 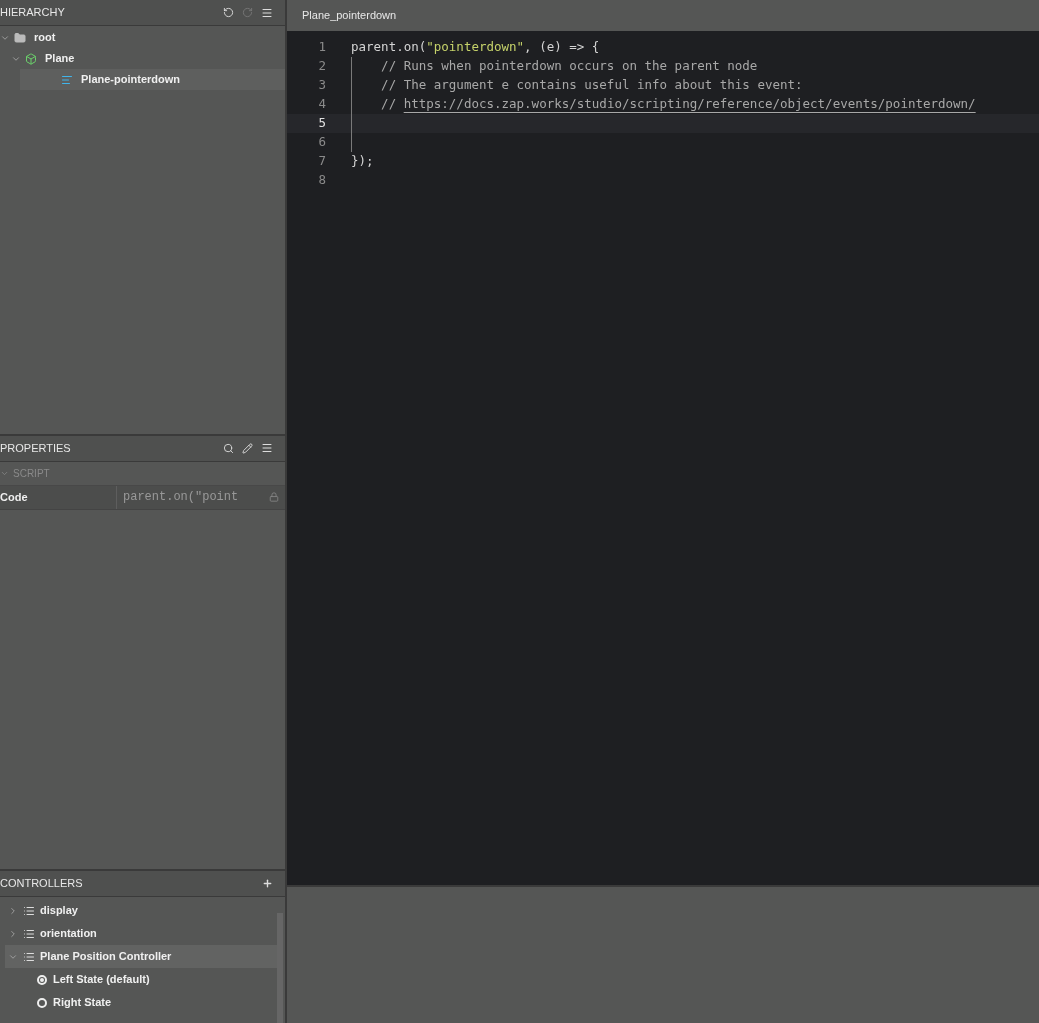 What do you see at coordinates (321, 66) in the screenshot?
I see `line-number: 2` at bounding box center [321, 66].